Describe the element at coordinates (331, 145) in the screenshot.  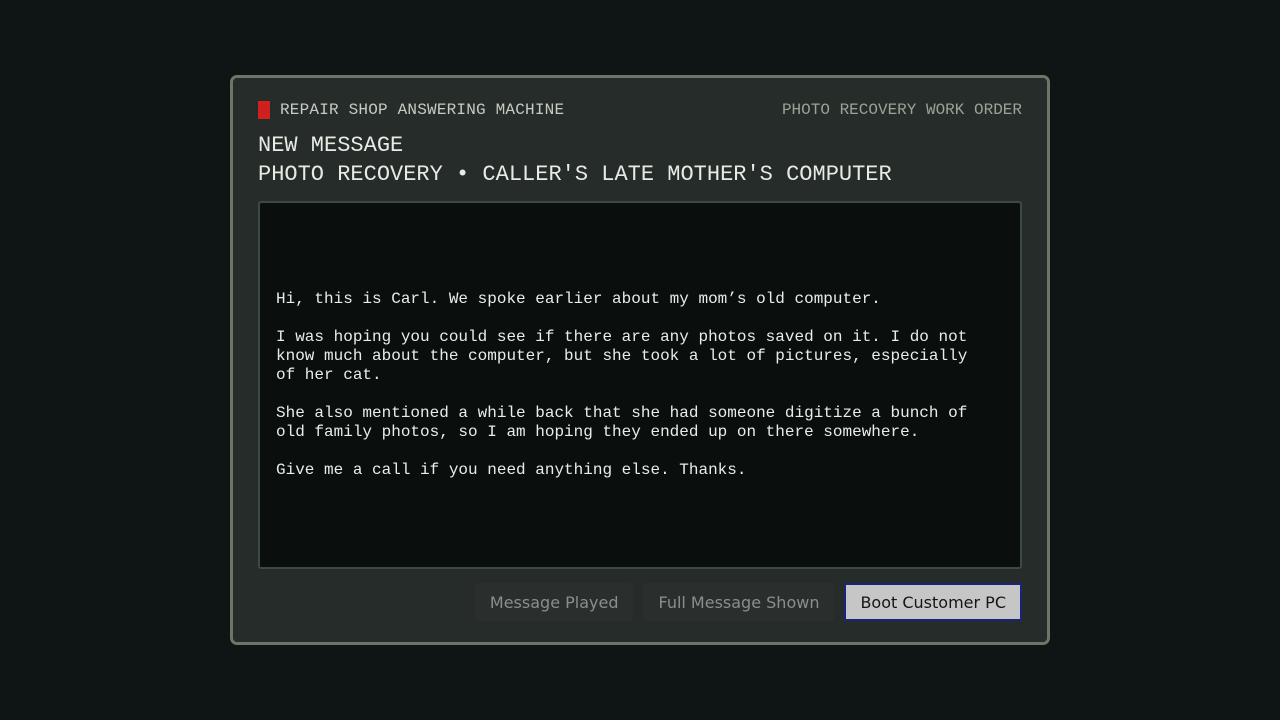
I see `new-message-heading: NEW MESSAGE` at that location.